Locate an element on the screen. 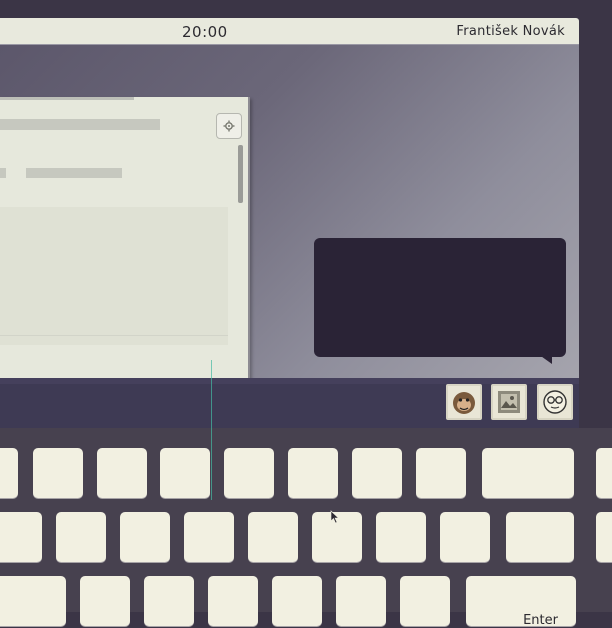 The image size is (612, 628). nerd-face-icon is located at coordinates (555, 402).